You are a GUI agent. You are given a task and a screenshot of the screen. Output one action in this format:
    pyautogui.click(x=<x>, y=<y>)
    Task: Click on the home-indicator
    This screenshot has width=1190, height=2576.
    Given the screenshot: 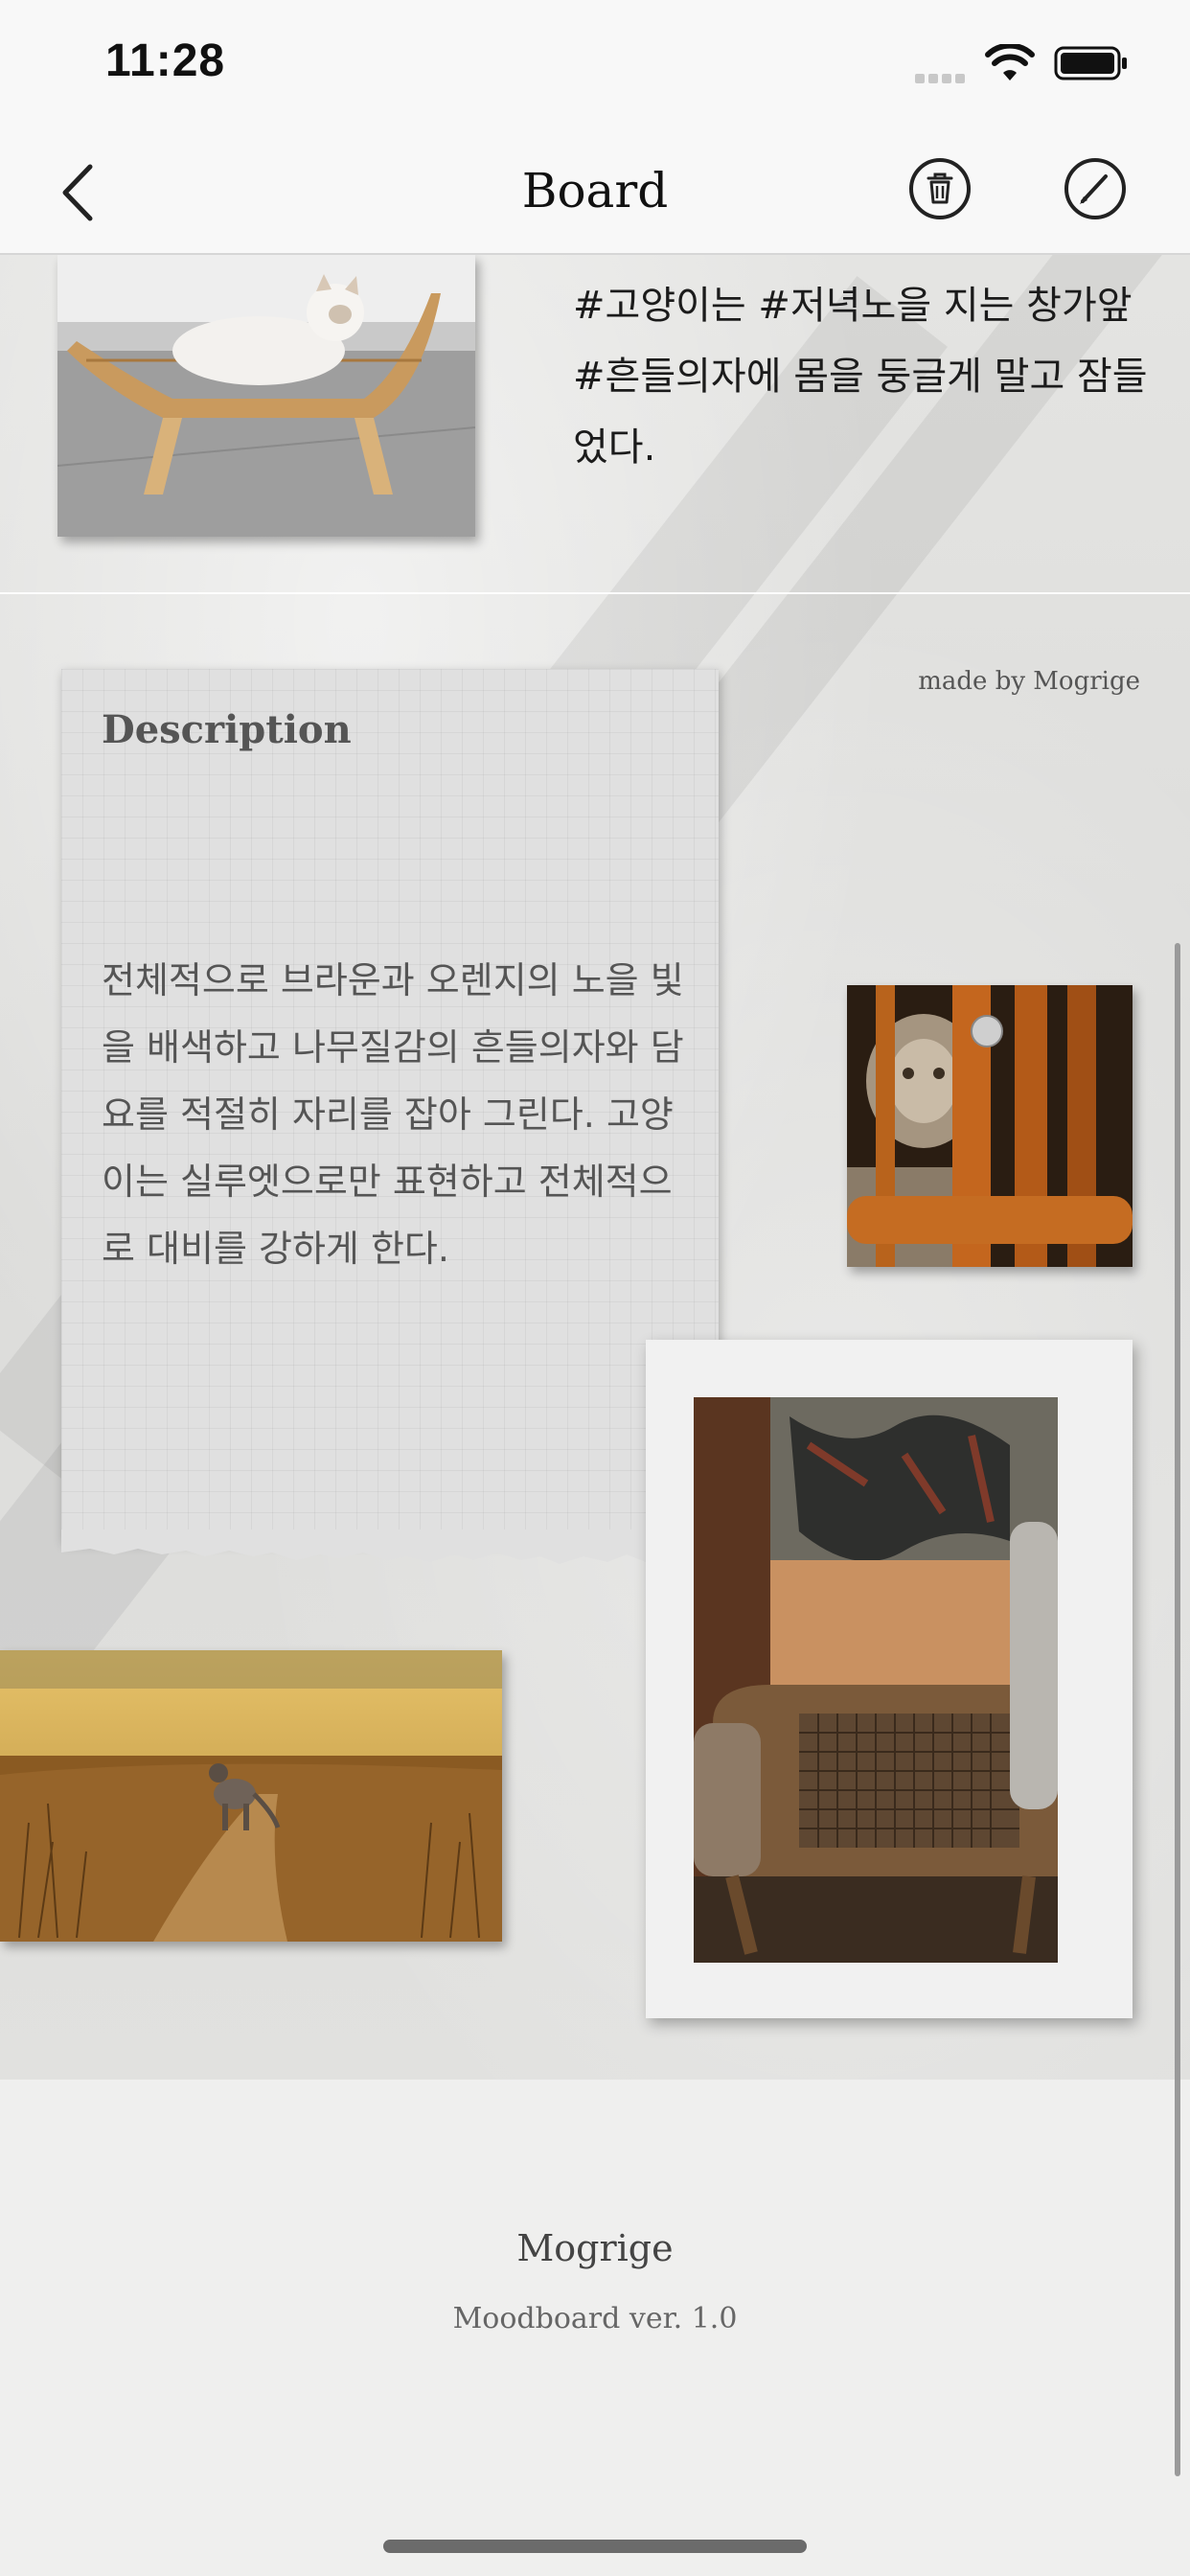 What is the action you would take?
    pyautogui.click(x=595, y=2546)
    